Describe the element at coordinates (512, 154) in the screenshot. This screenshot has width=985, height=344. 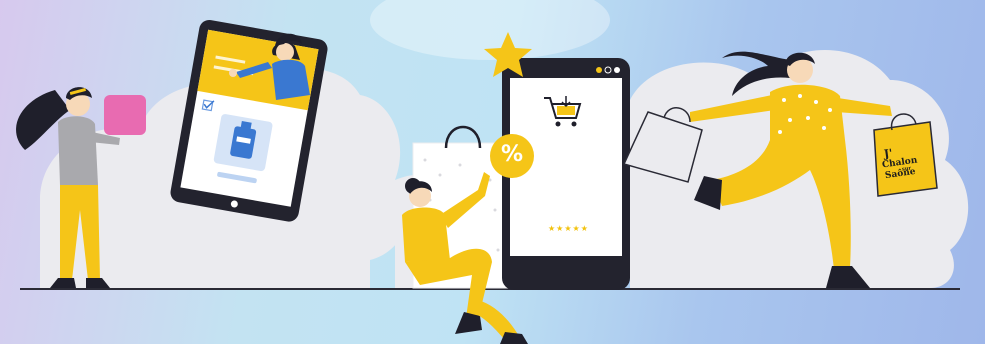
I see `percent-symbol: %` at that location.